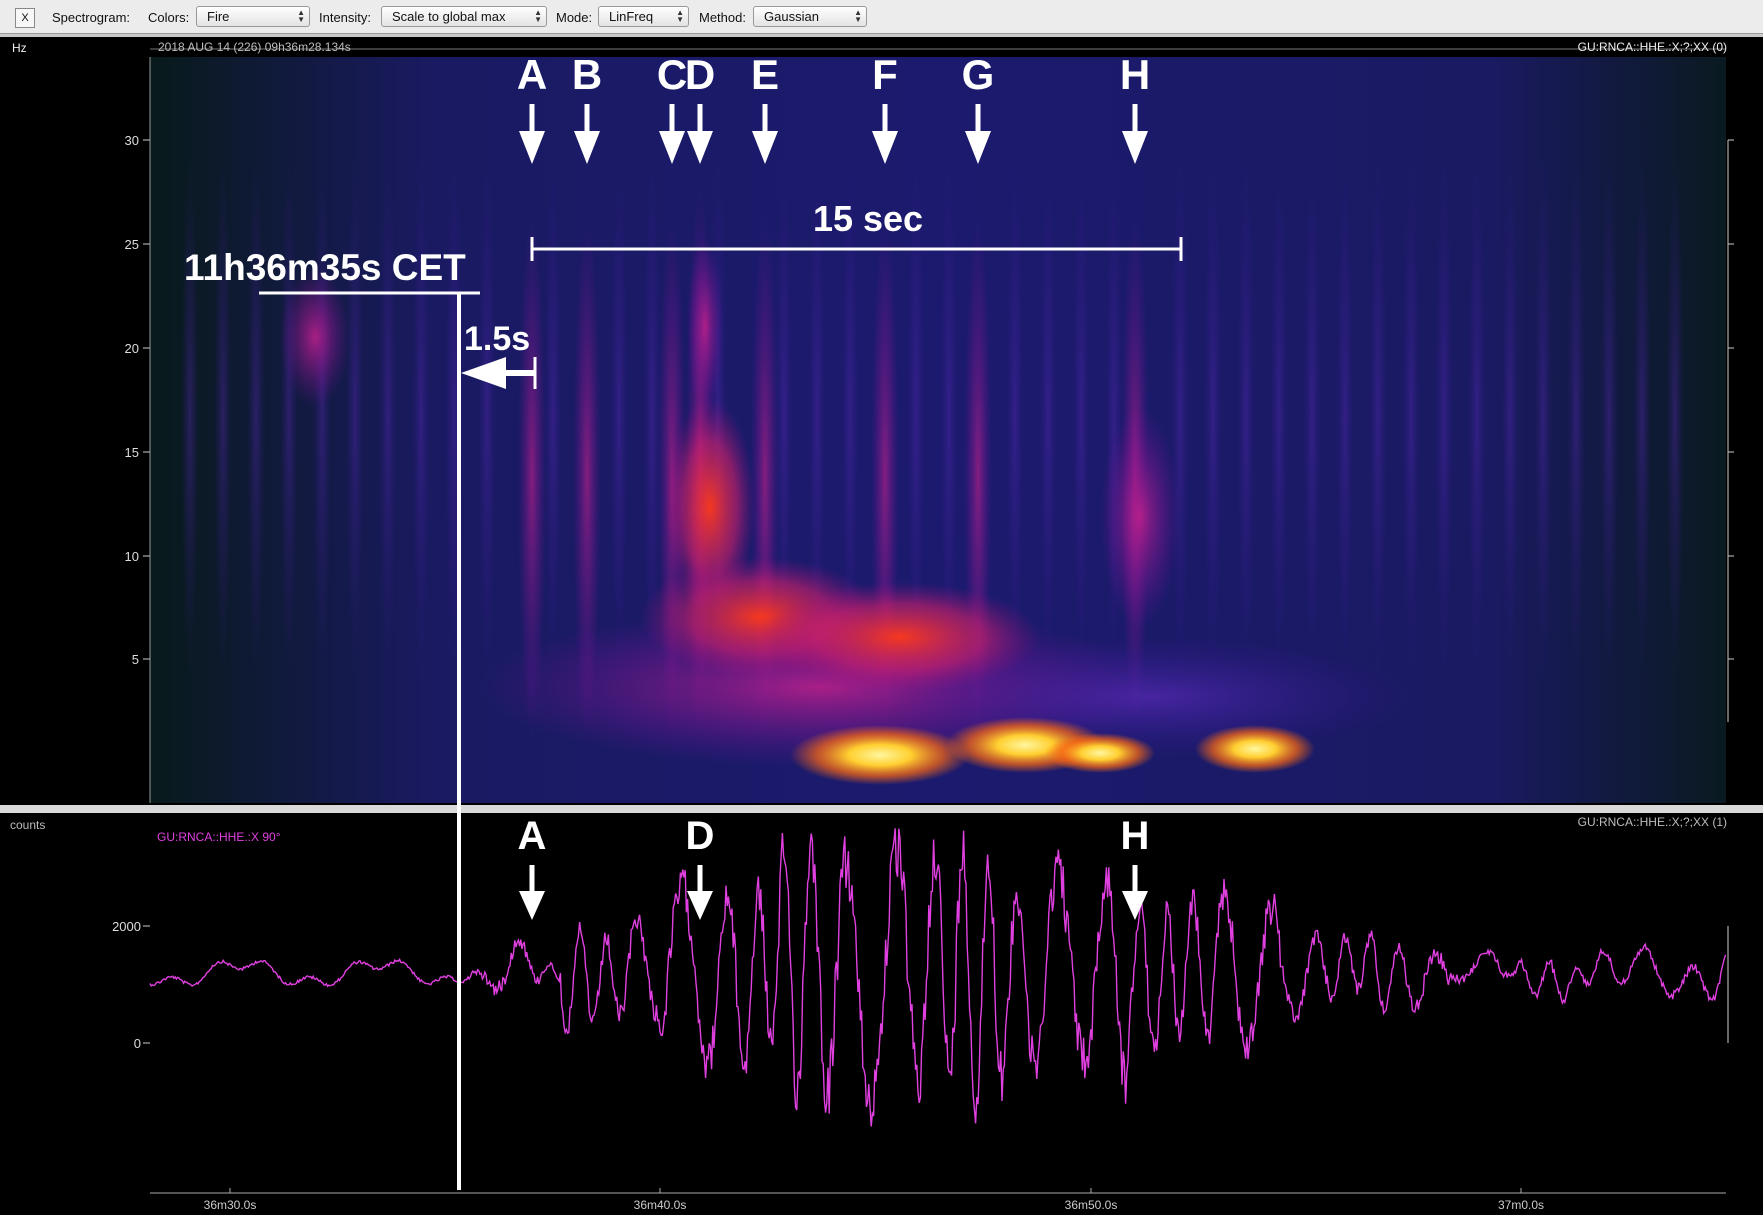 This screenshot has height=1215, width=1763. What do you see at coordinates (574, 17) in the screenshot?
I see `mode-label: Mode:` at bounding box center [574, 17].